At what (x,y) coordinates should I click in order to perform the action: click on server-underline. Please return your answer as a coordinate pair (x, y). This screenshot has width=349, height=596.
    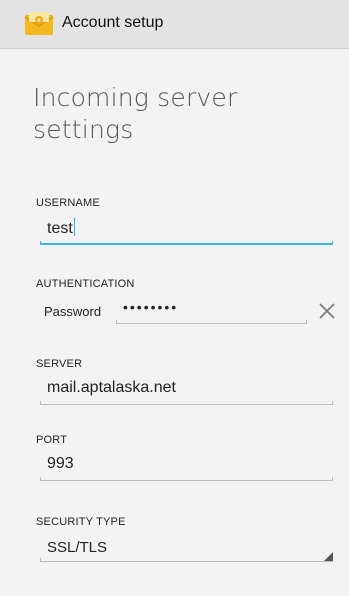
    Looking at the image, I should click on (186, 403).